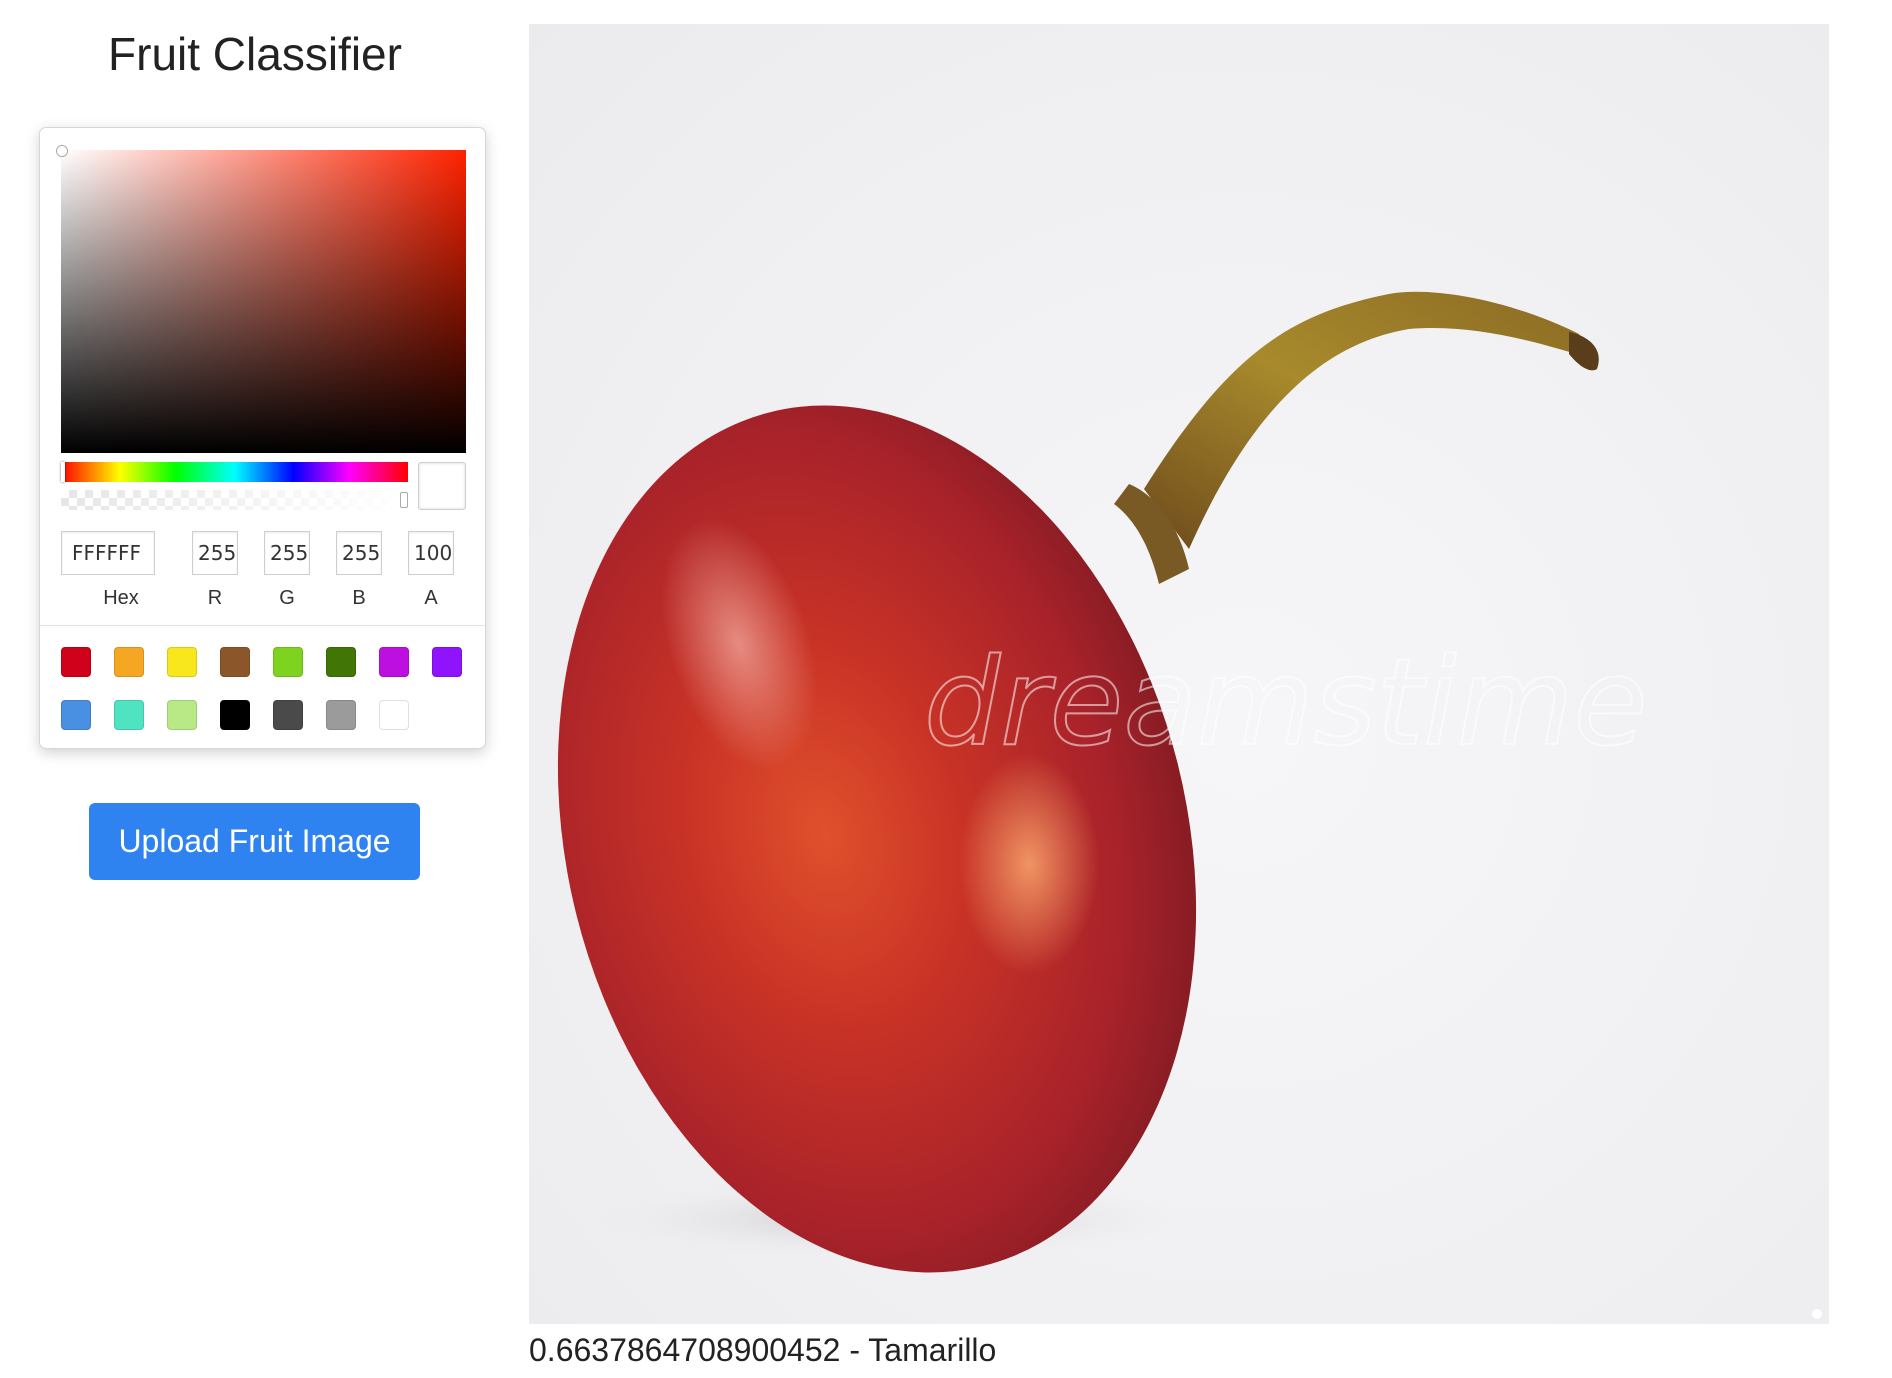  What do you see at coordinates (287, 553) in the screenshot?
I see `g-input: 255` at bounding box center [287, 553].